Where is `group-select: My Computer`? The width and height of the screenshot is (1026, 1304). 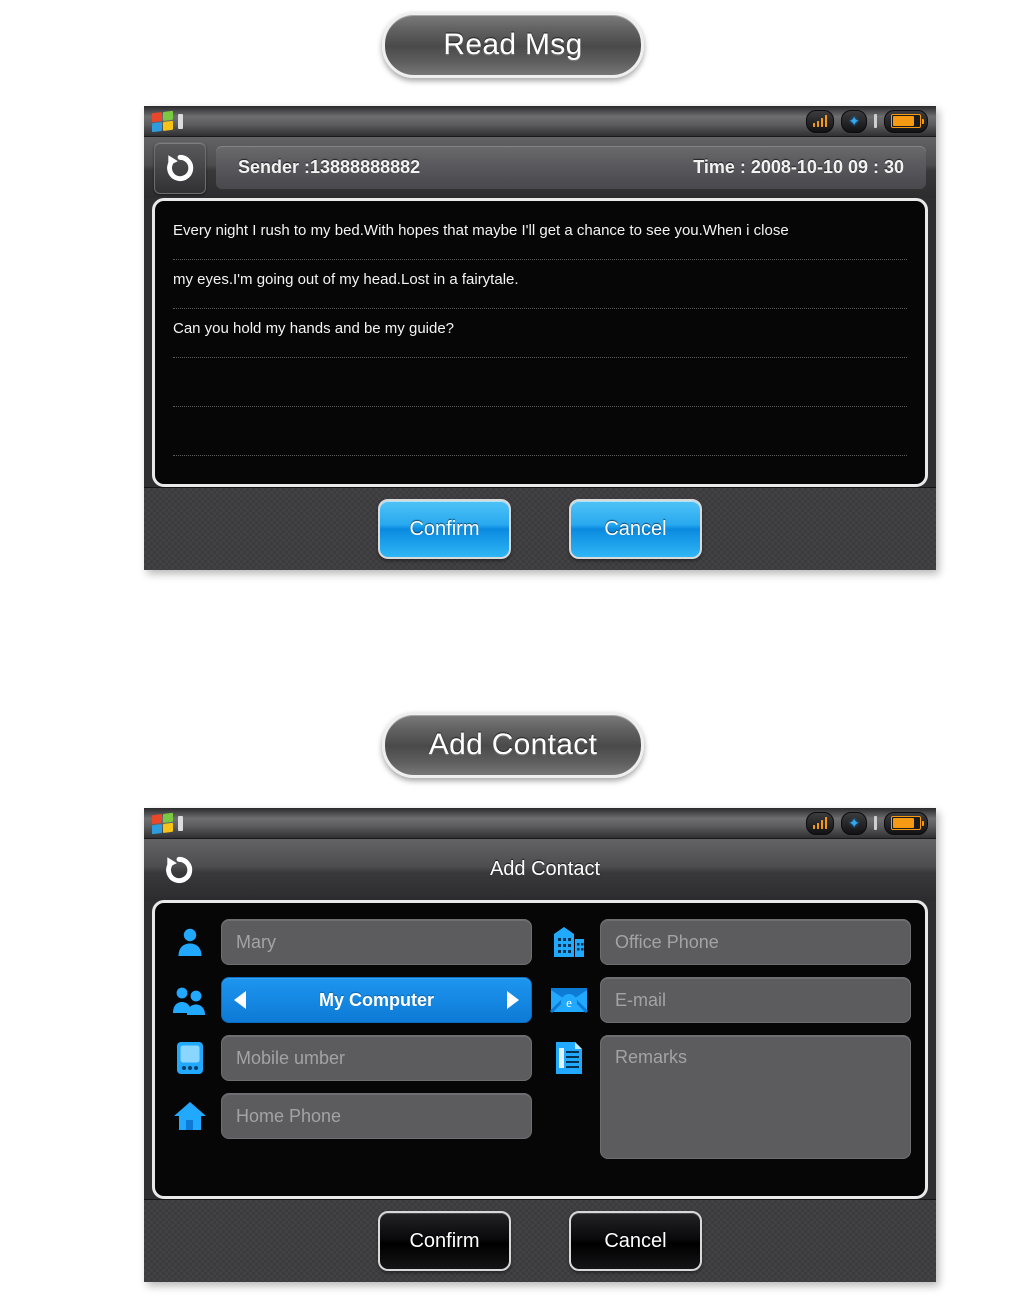
group-select: My Computer is located at coordinates (376, 1000).